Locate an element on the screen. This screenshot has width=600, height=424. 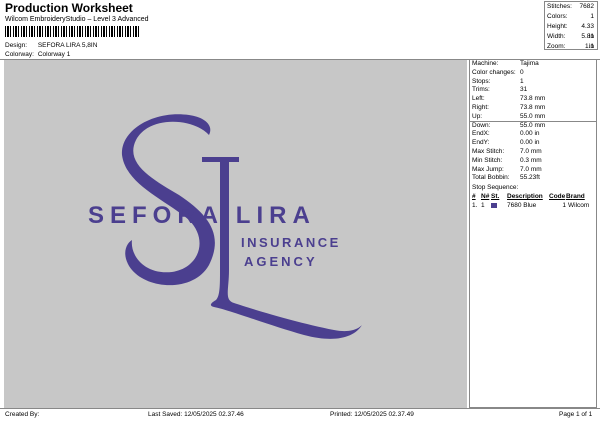
spec-row: Stops: 1 is located at coordinates (508, 82).